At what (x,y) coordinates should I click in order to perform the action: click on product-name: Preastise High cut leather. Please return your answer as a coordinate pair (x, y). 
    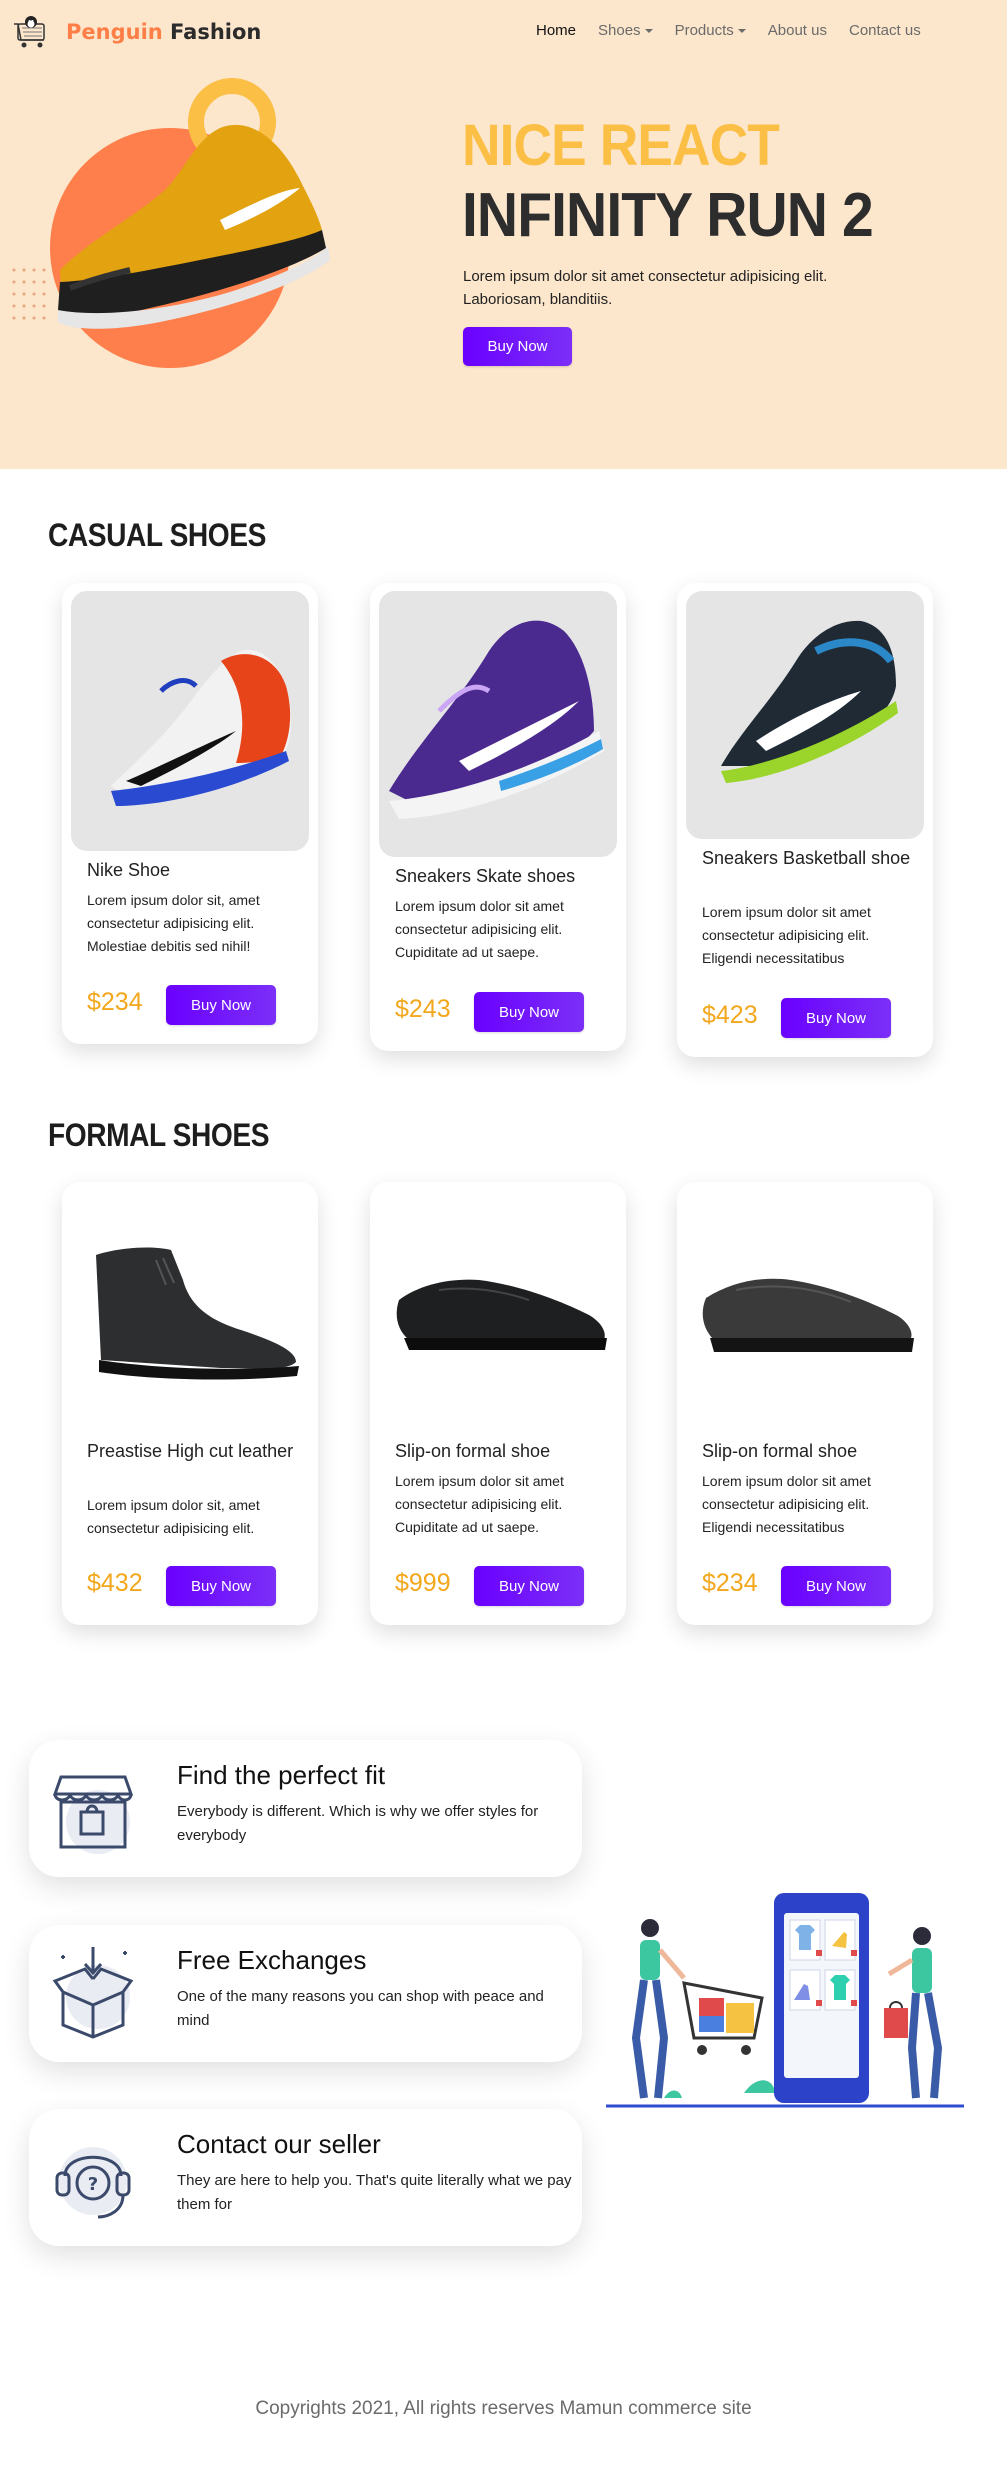
    Looking at the image, I should click on (190, 1451).